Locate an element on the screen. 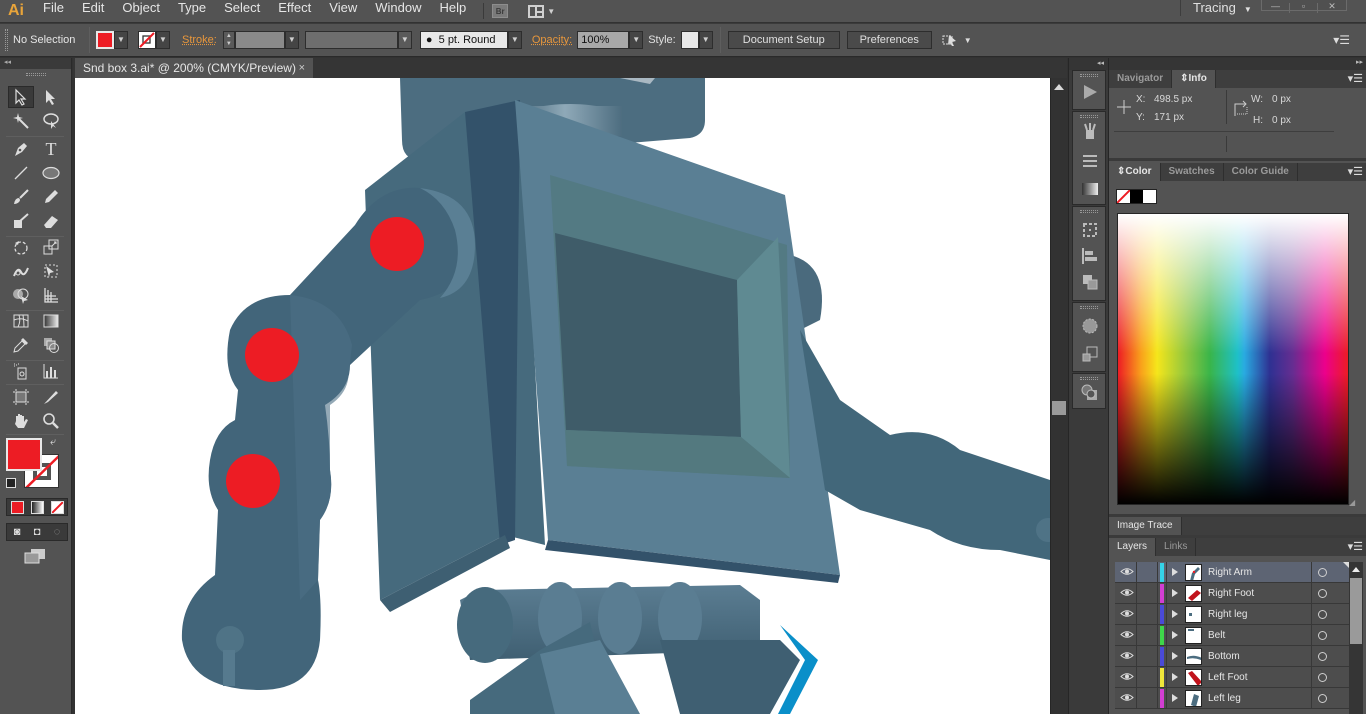  type-tool: T is located at coordinates (51, 149).